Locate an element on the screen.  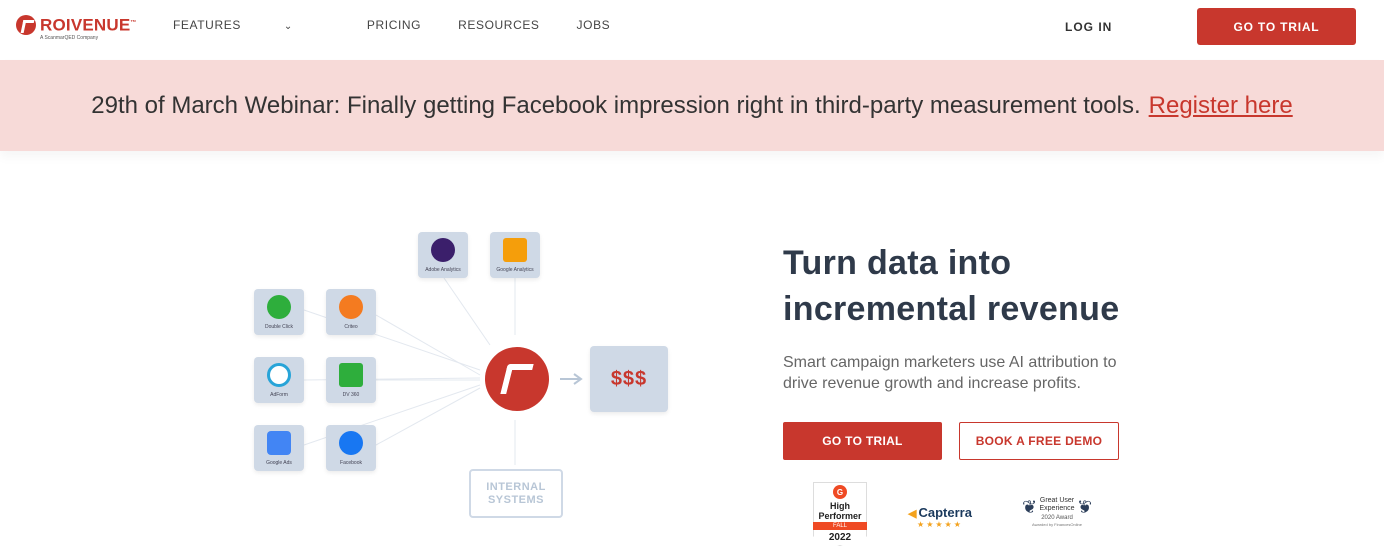
internal-line1: INTERNAL is located at coordinates (516, 486).